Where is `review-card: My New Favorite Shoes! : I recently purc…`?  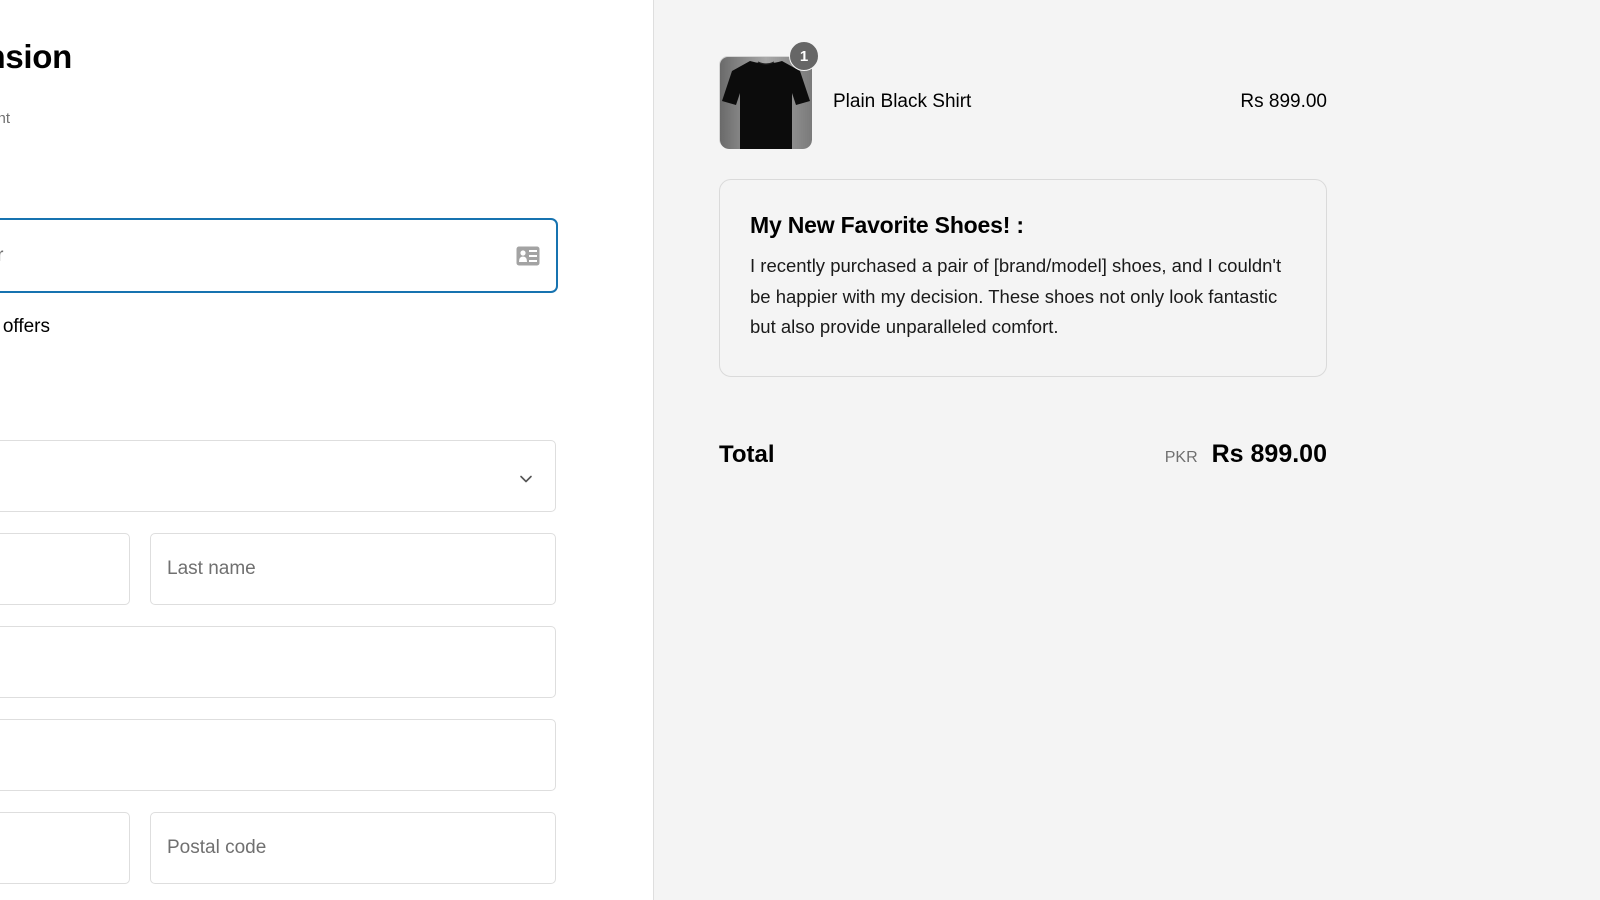 review-card: My New Favorite Shoes! : I recently purc… is located at coordinates (1023, 278).